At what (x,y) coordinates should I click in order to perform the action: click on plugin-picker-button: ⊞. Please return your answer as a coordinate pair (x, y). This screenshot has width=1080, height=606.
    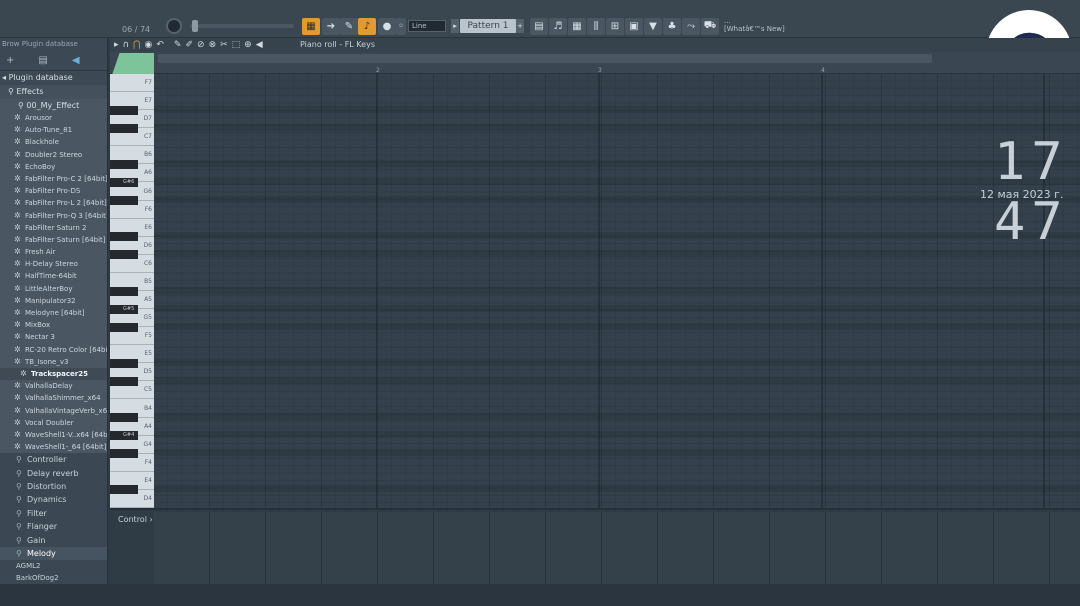
    Looking at the image, I should click on (615, 26).